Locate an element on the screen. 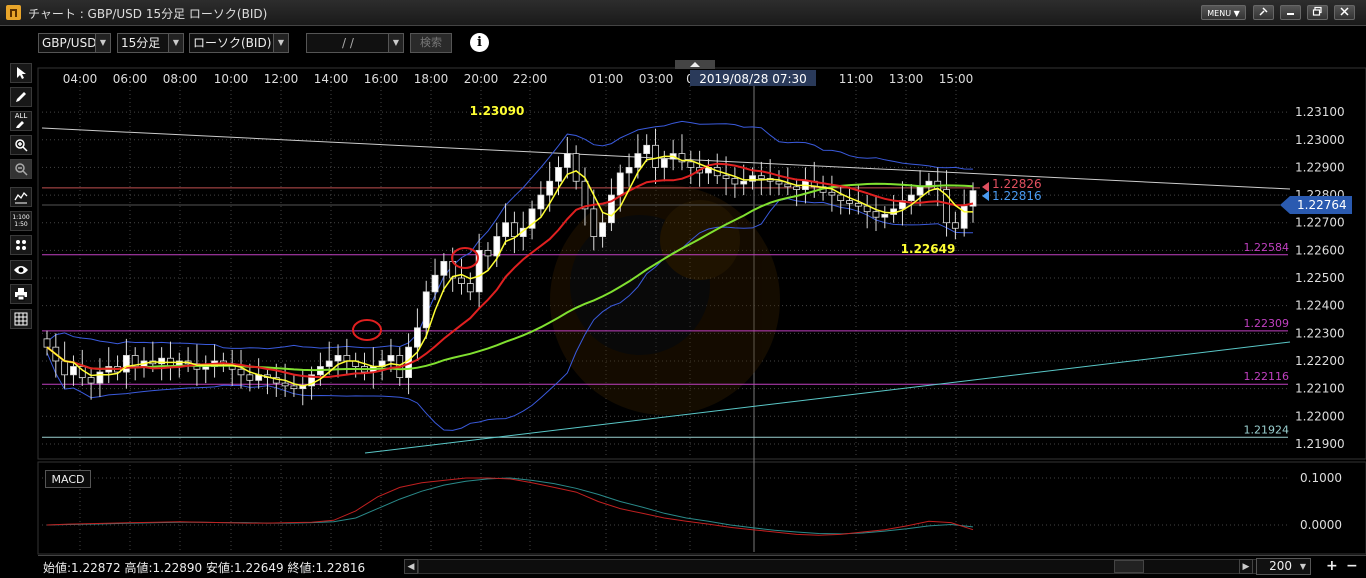 This screenshot has width=1366, height=578. macd-y-tick-label: 0.1000 is located at coordinates (1321, 478).